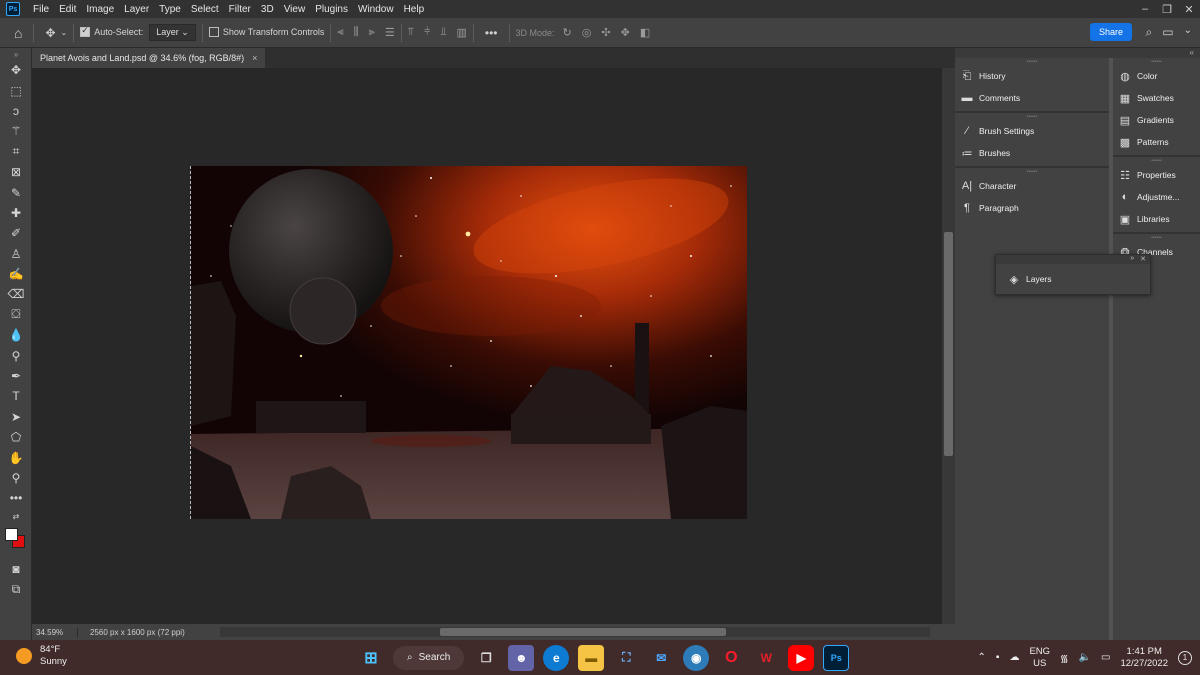 Image resolution: width=1200 pixels, height=675 pixels. I want to click on frame-tool-icon: ⊠, so click(16, 172).